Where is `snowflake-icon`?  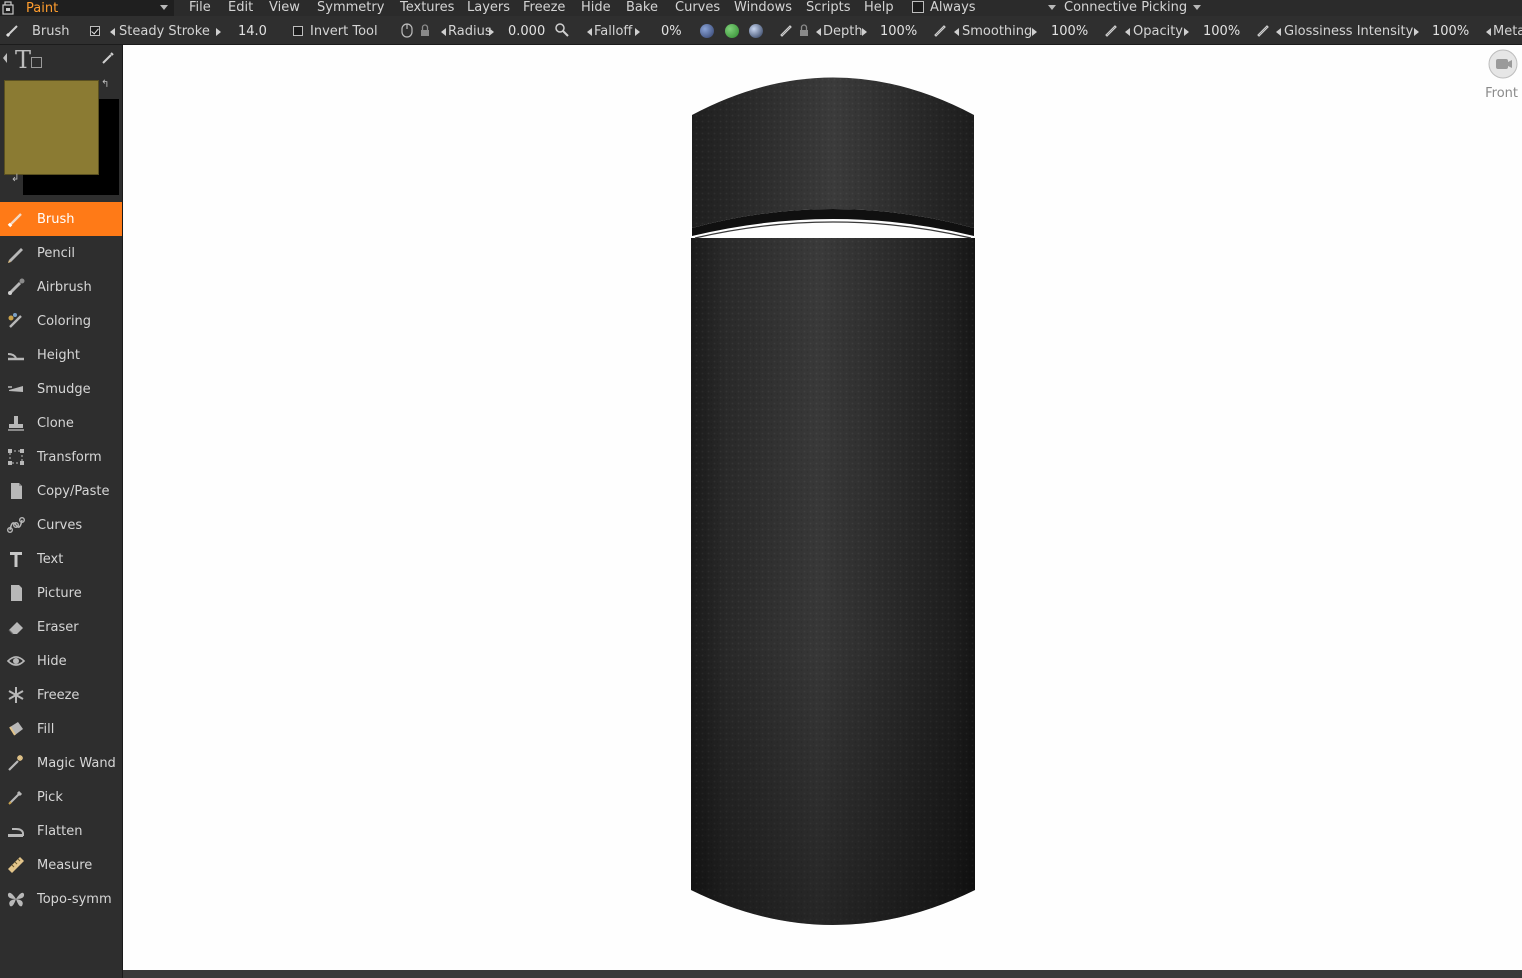
snowflake-icon is located at coordinates (16, 695).